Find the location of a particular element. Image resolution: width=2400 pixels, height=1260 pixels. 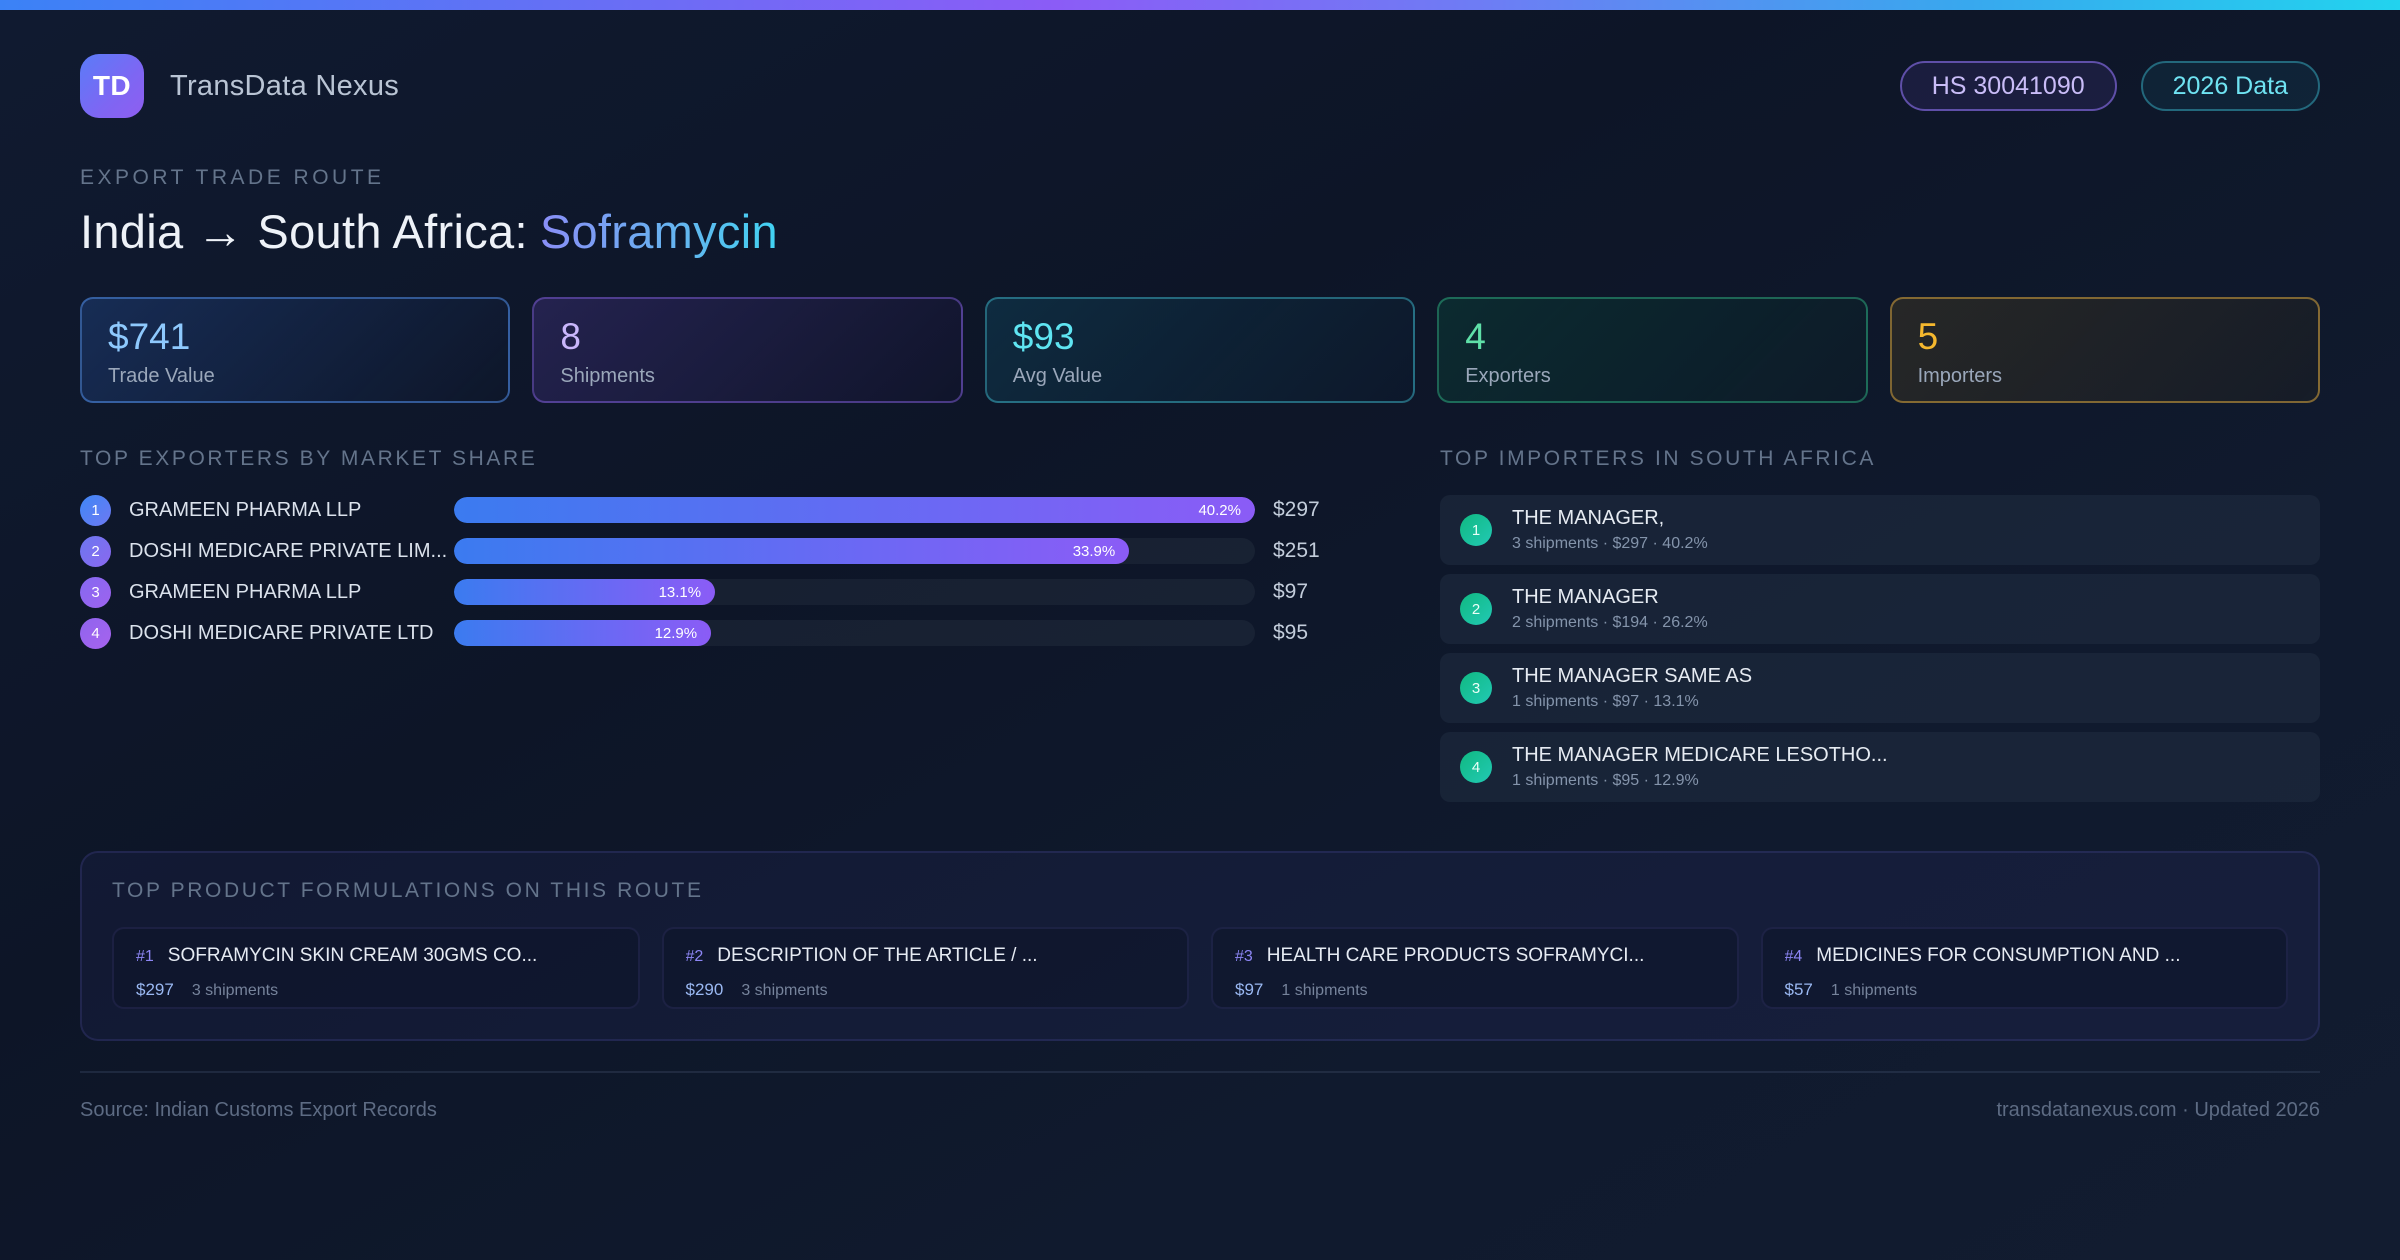

exporter-row: 3 GRAMEEN PHARMA LLP 13.1% $97 is located at coordinates (712, 592).